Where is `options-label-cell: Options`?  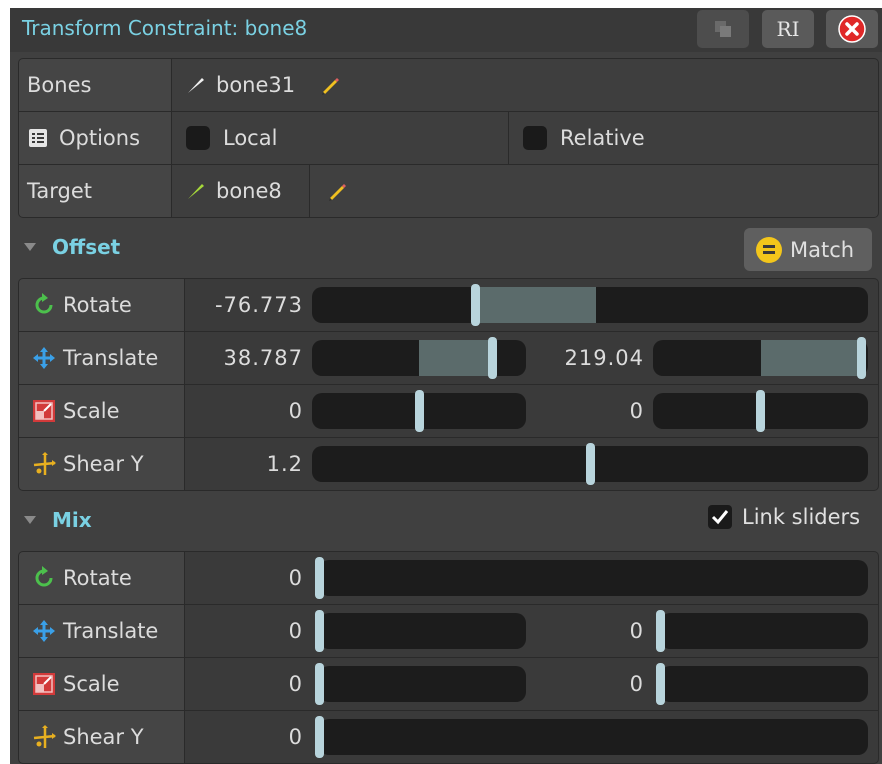 options-label-cell: Options is located at coordinates (95, 138).